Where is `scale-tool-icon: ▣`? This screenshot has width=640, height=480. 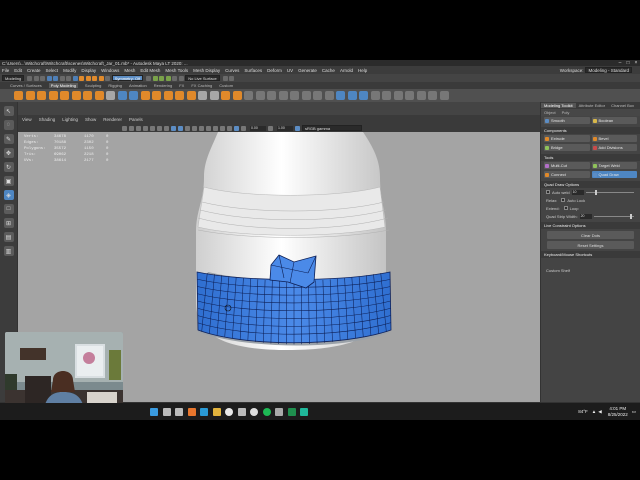
scale-tool-icon: ▣ is located at coordinates (8, 181).